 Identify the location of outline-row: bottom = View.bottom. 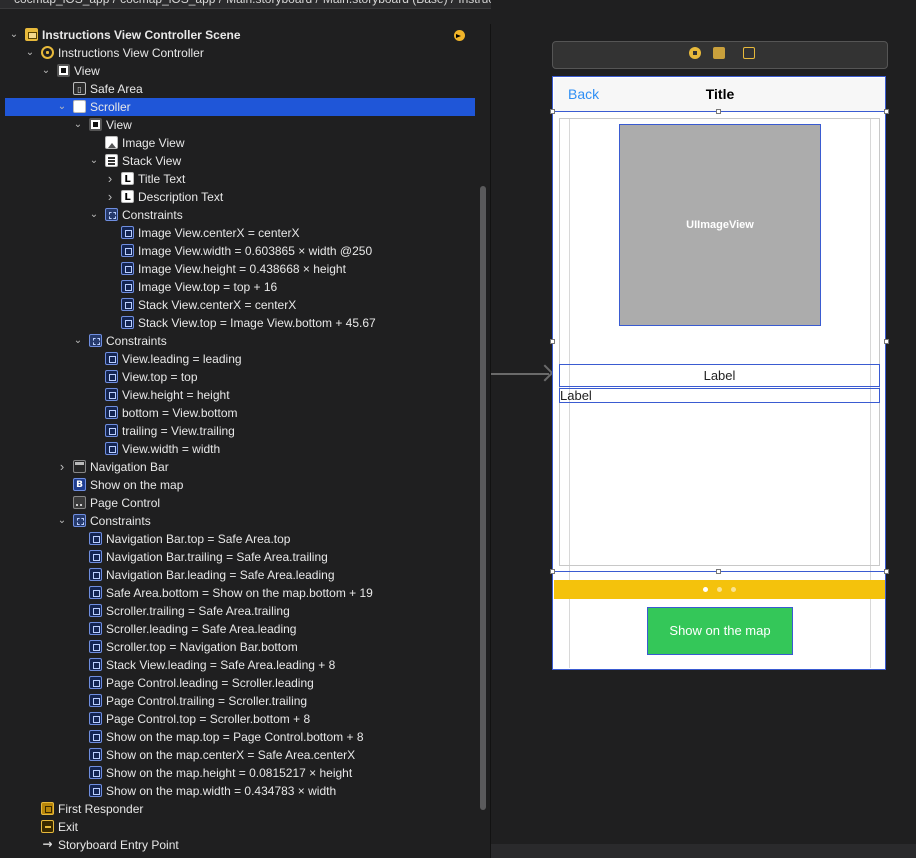
(240, 413).